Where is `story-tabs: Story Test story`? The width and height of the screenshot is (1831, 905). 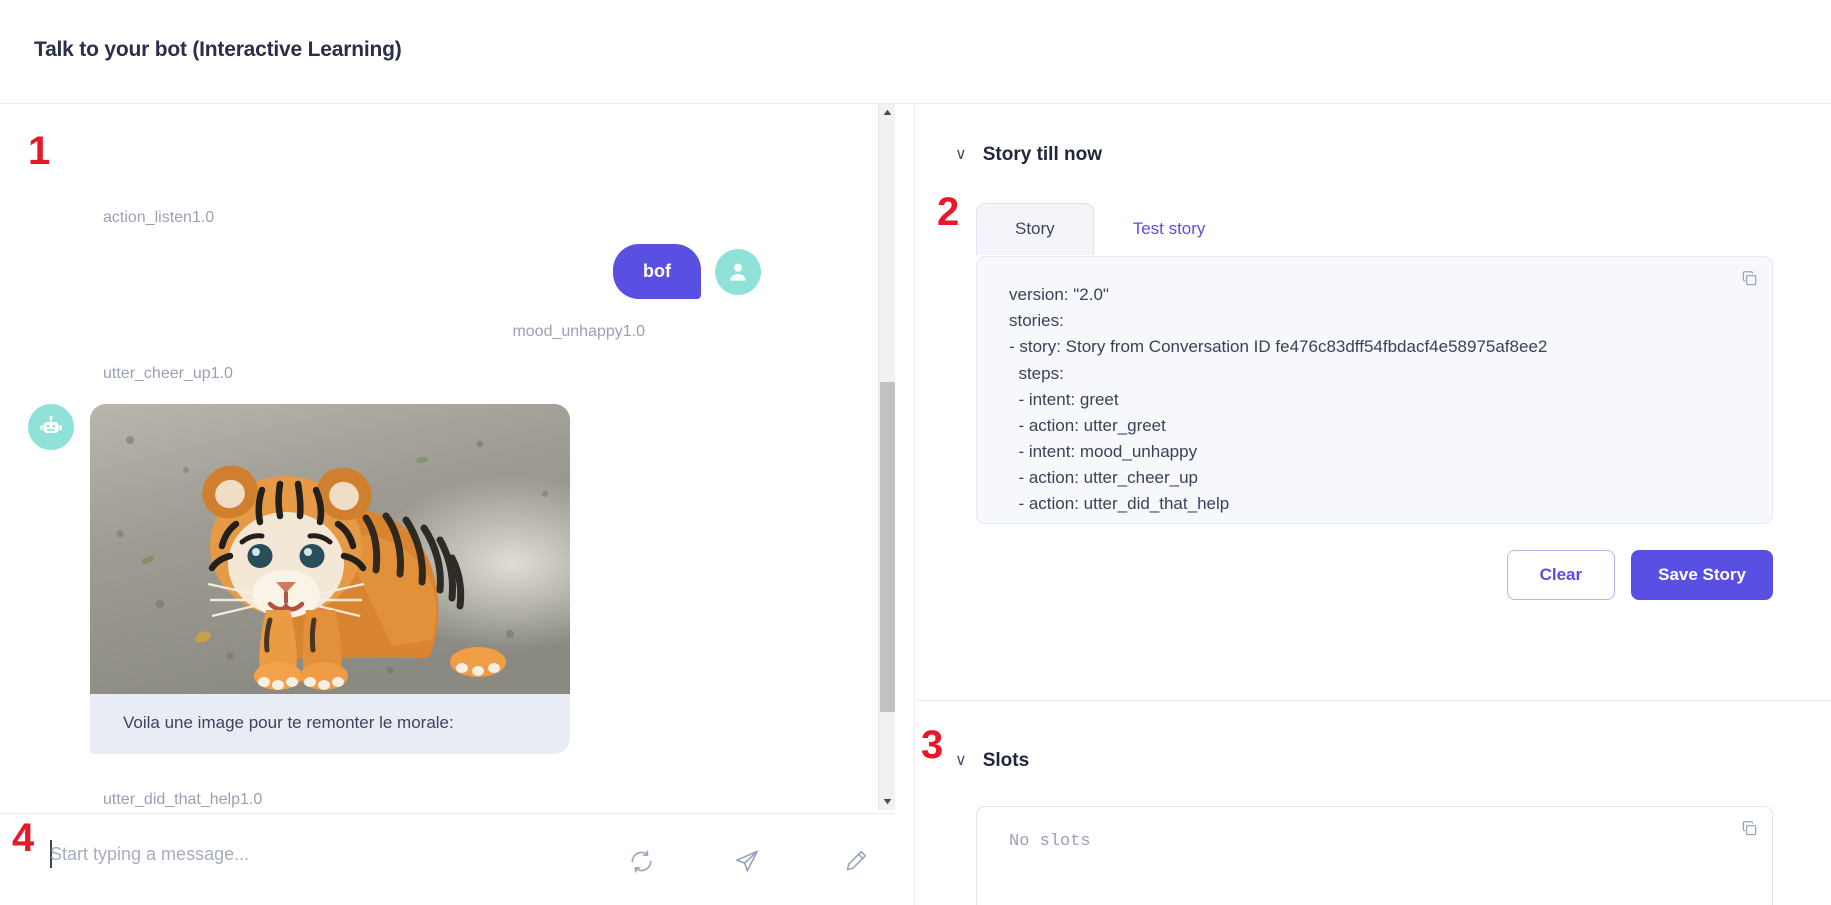 story-tabs: Story Test story is located at coordinates (1110, 229).